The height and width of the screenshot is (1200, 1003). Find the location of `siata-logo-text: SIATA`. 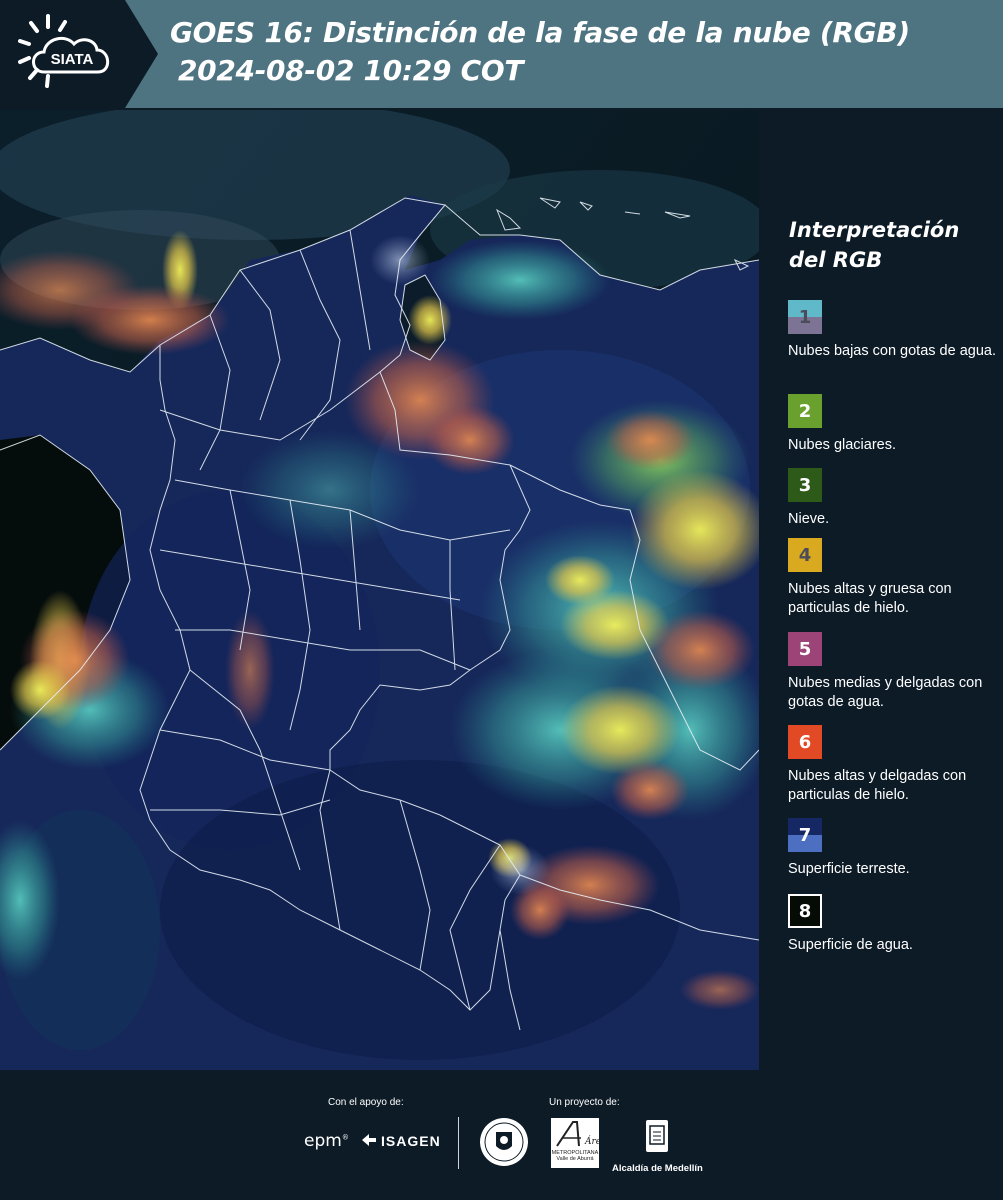

siata-logo-text: SIATA is located at coordinates (72, 59).